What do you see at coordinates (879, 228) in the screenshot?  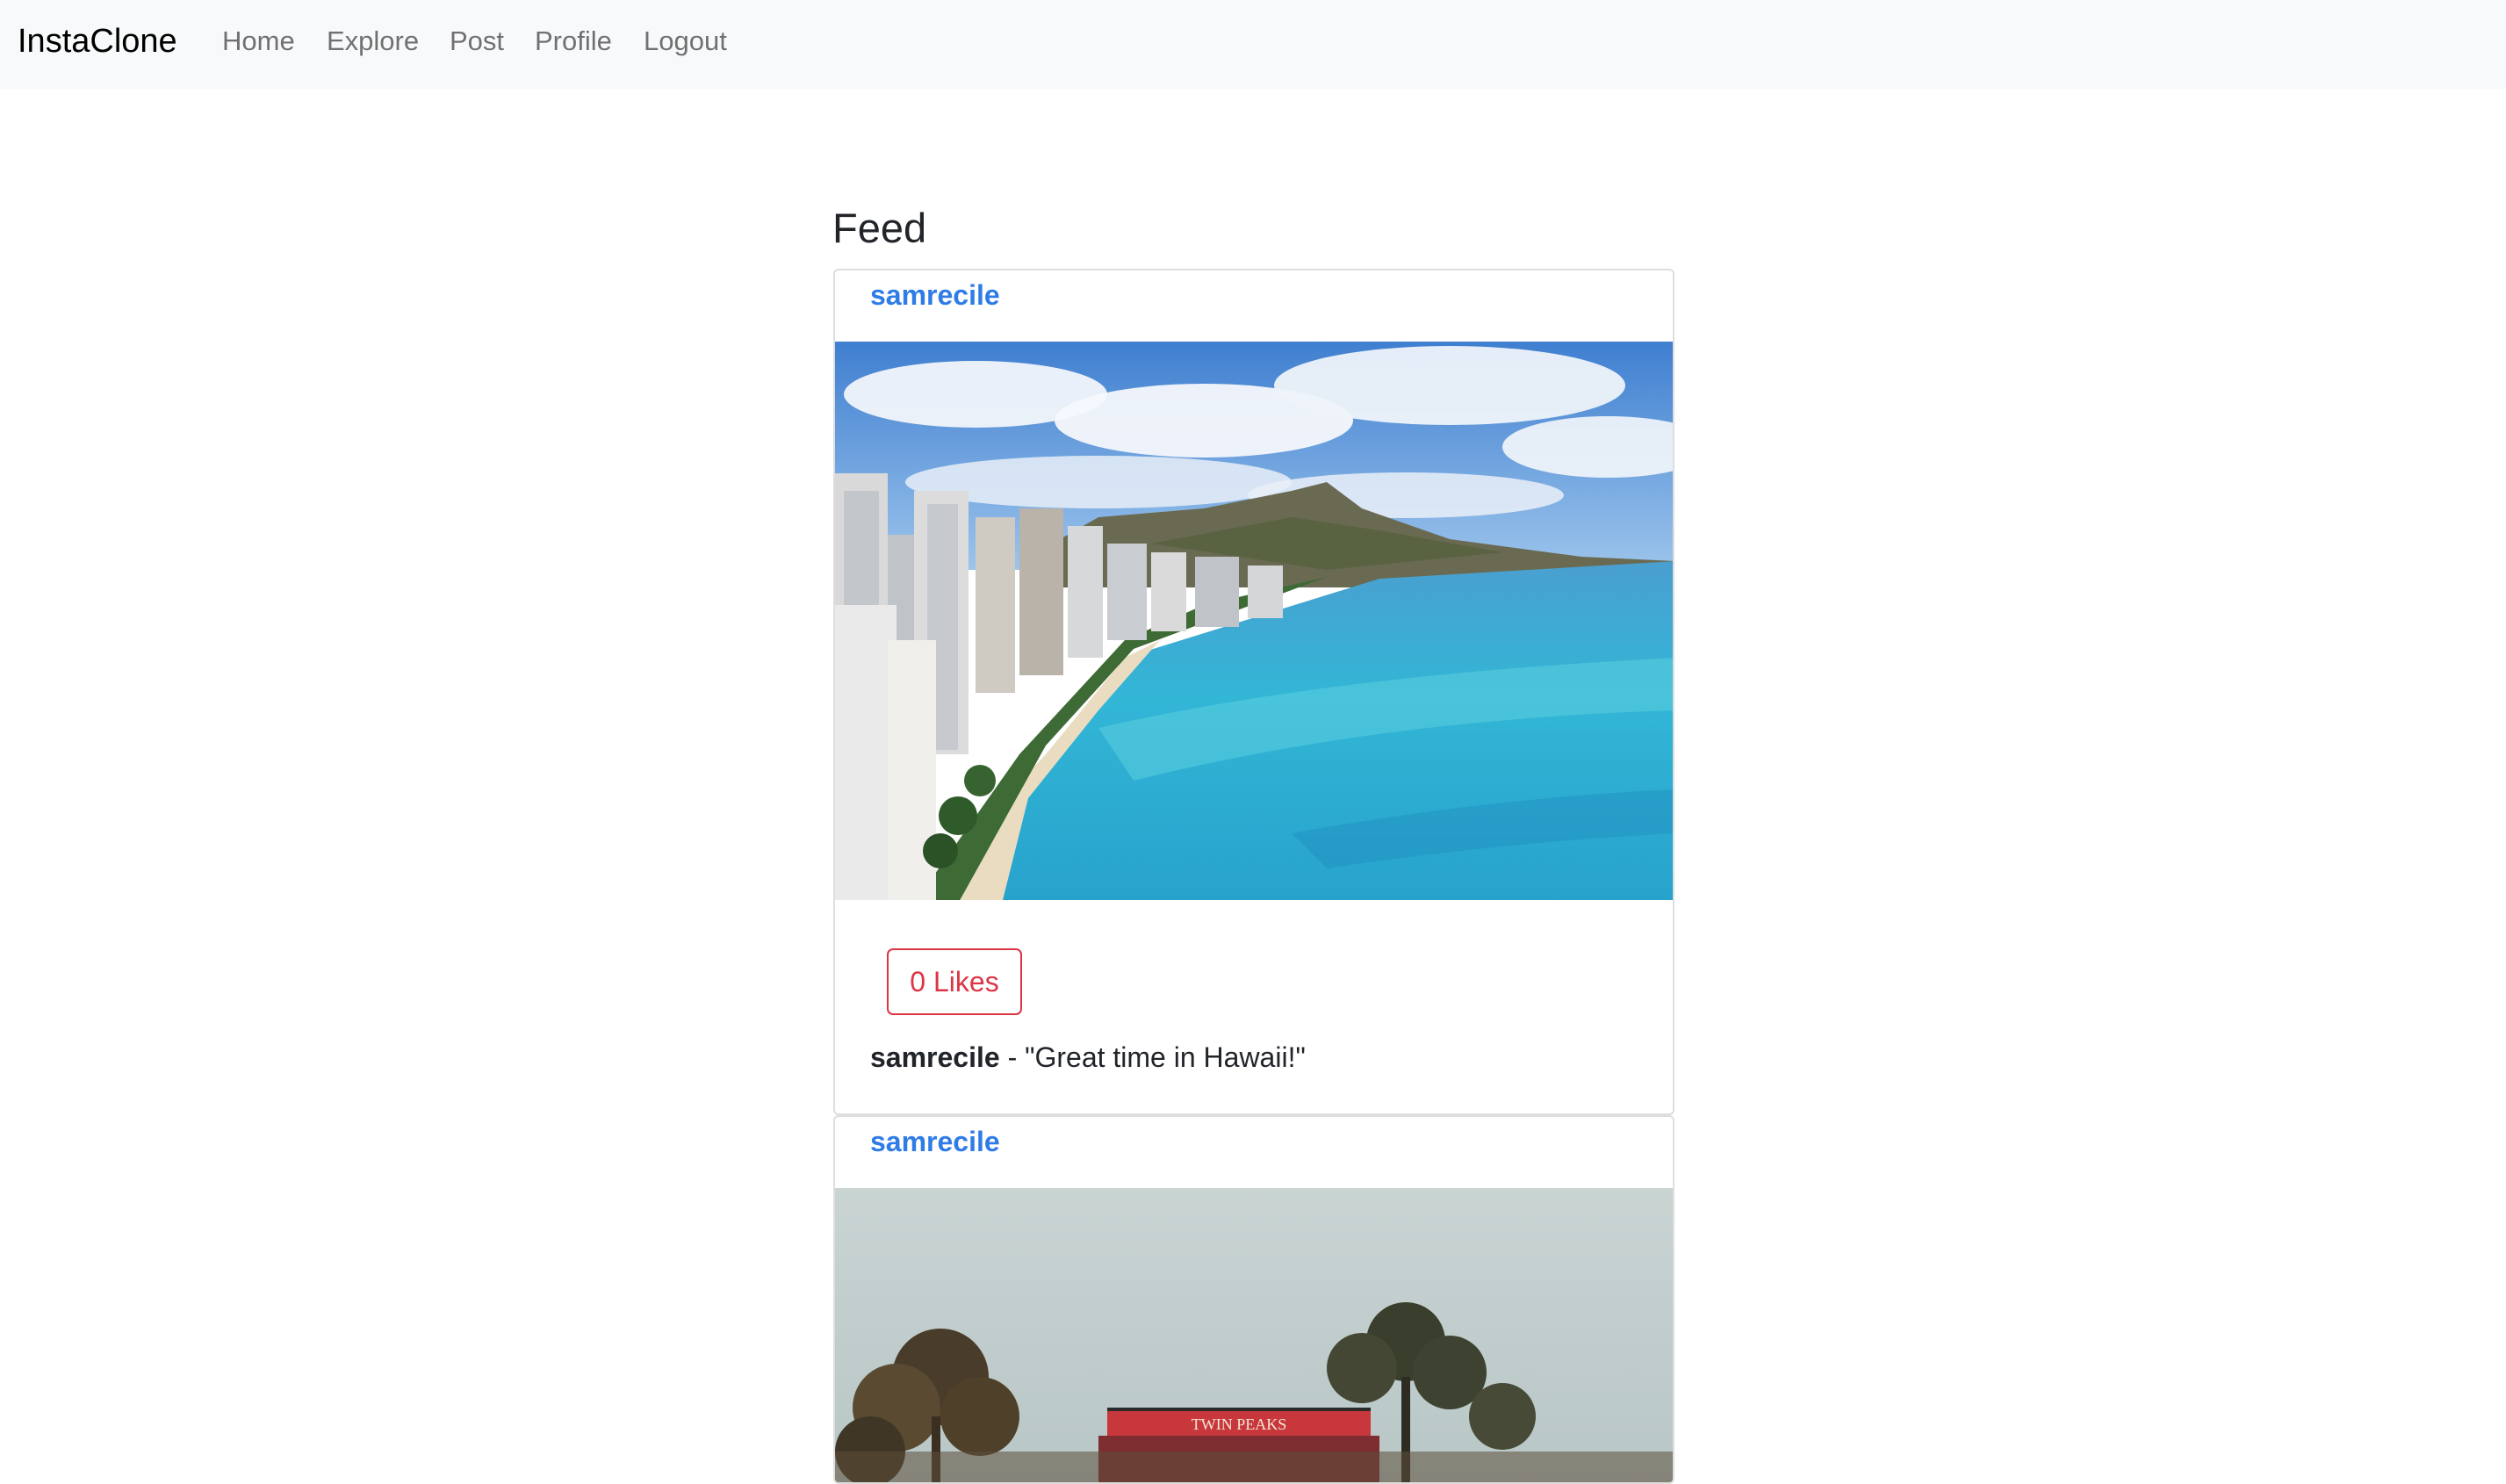 I see `feed-title: Feed` at bounding box center [879, 228].